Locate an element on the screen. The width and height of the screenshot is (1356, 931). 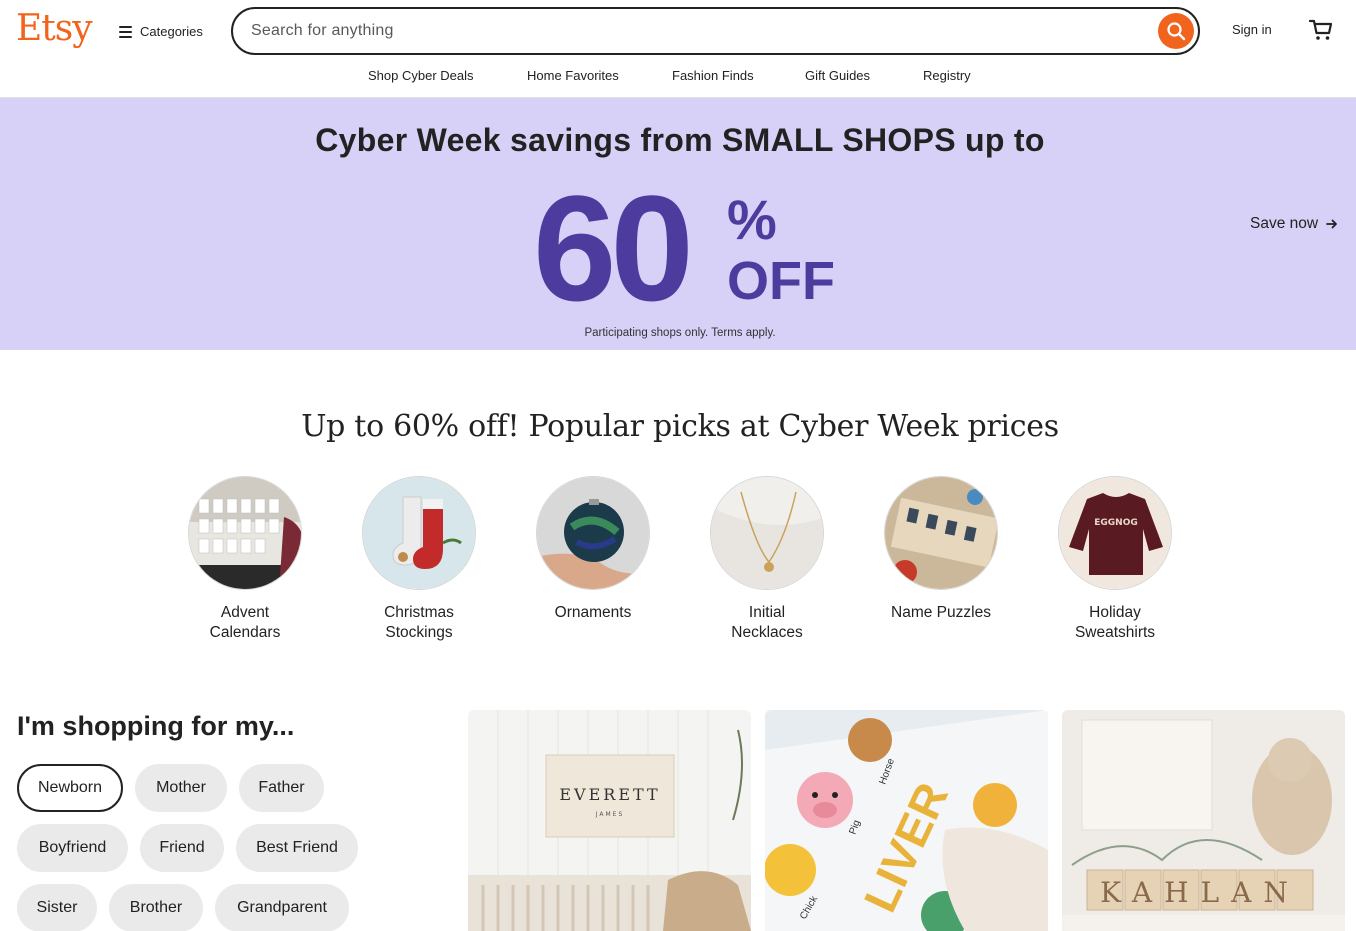
categories-label: Categories is located at coordinates (171, 31).